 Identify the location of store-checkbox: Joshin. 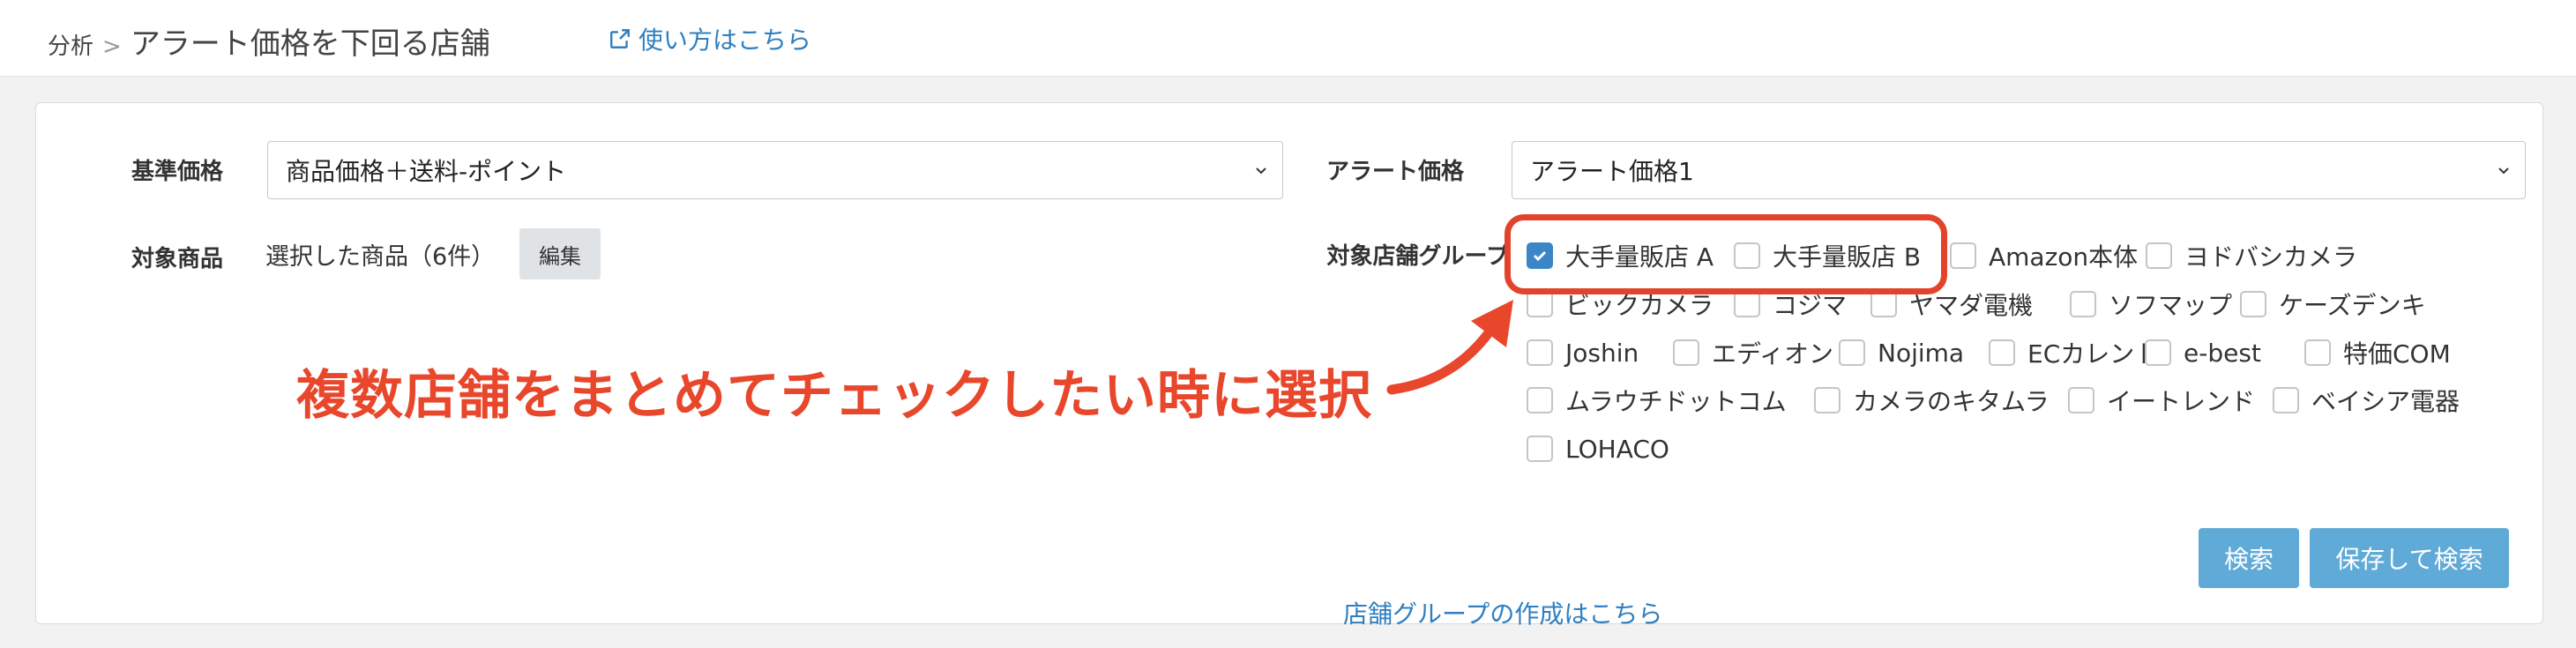
(1583, 353).